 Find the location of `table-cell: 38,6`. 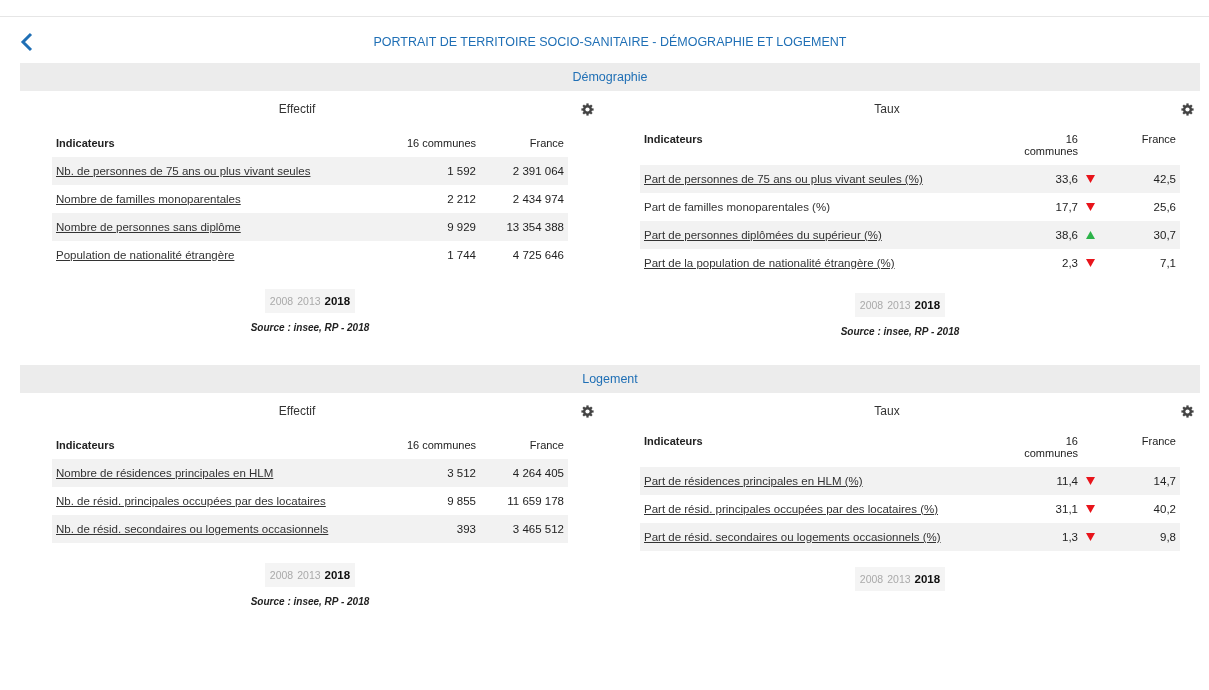

table-cell: 38,6 is located at coordinates (1030, 235).